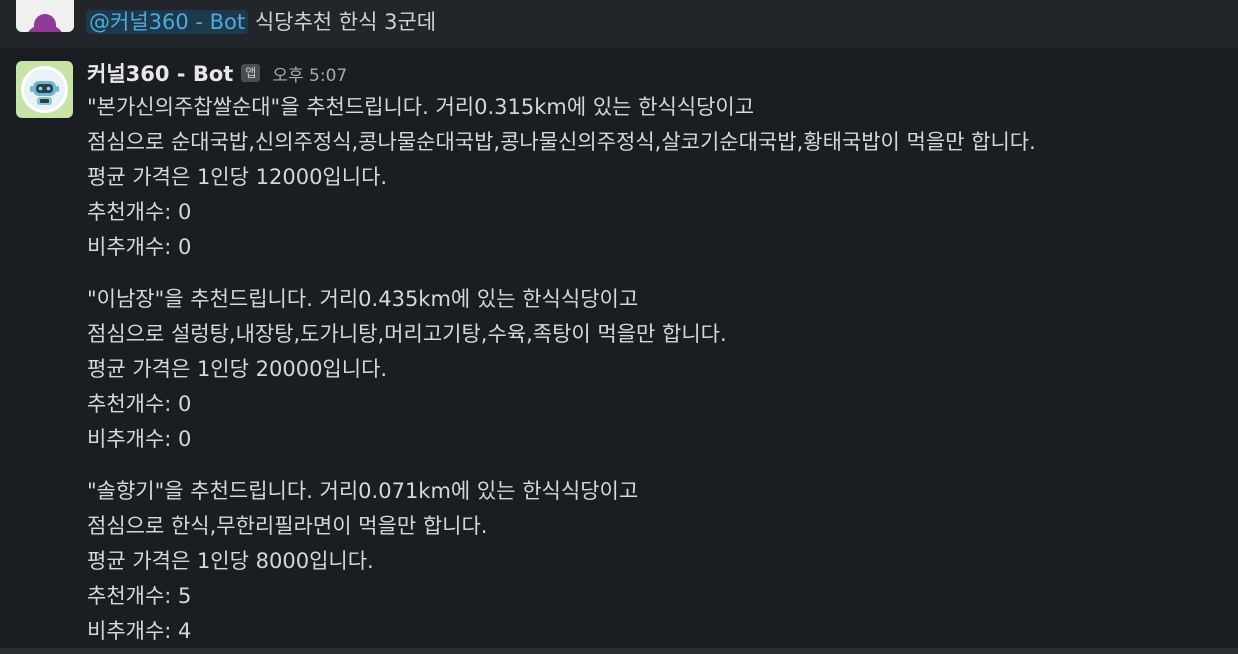  Describe the element at coordinates (251, 73) in the screenshot. I see `app-badge: 앱` at that location.